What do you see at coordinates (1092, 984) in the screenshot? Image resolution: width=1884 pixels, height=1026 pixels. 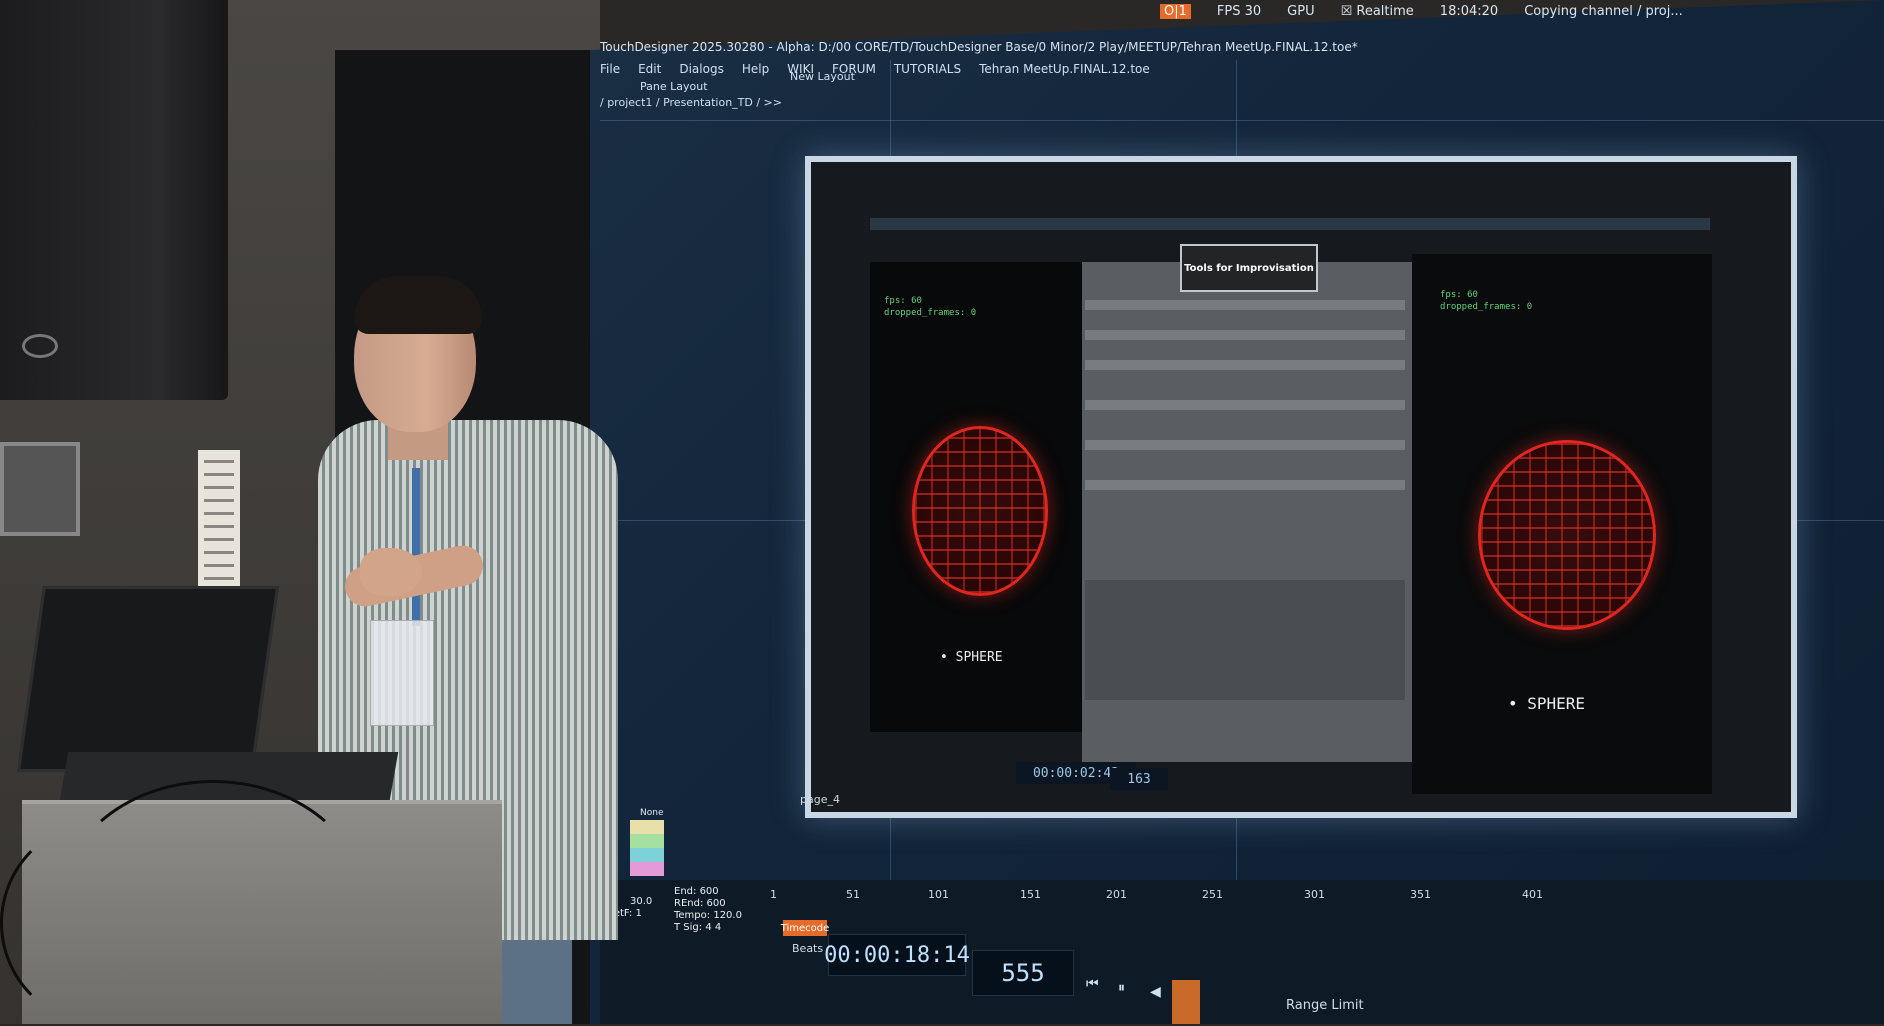 I see `rewind-icon: ⏮` at bounding box center [1092, 984].